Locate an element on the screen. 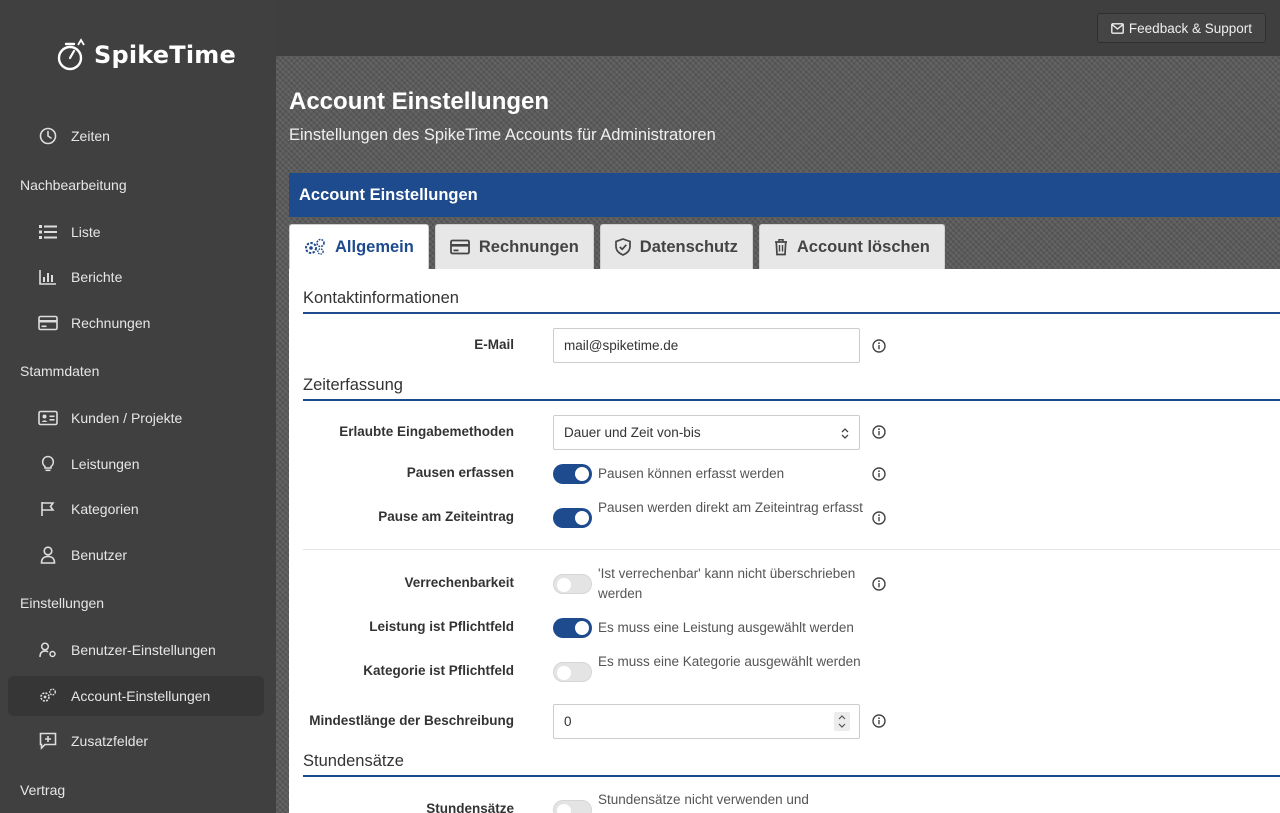  clock-icon is located at coordinates (48, 136).